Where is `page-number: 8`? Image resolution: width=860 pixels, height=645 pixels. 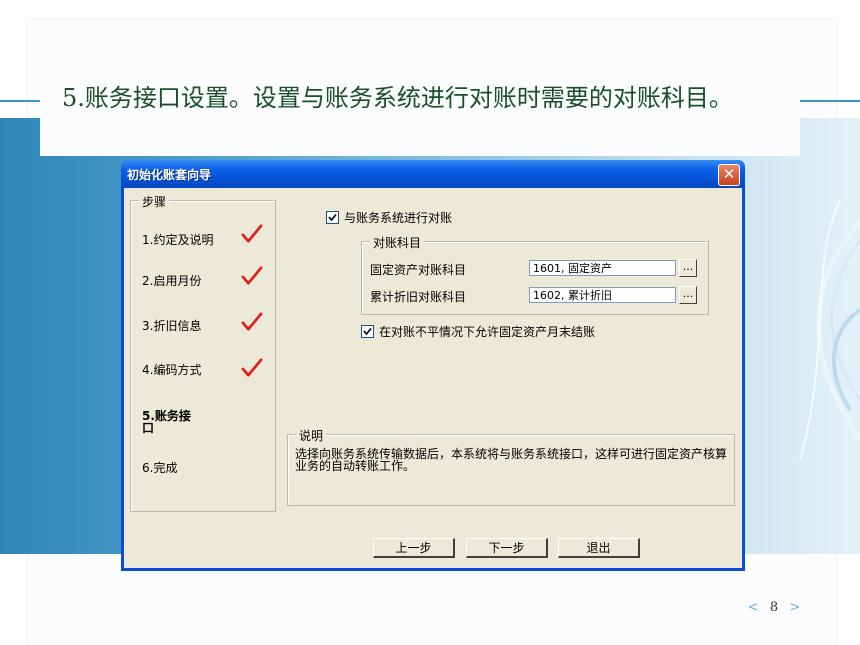 page-number: 8 is located at coordinates (774, 607).